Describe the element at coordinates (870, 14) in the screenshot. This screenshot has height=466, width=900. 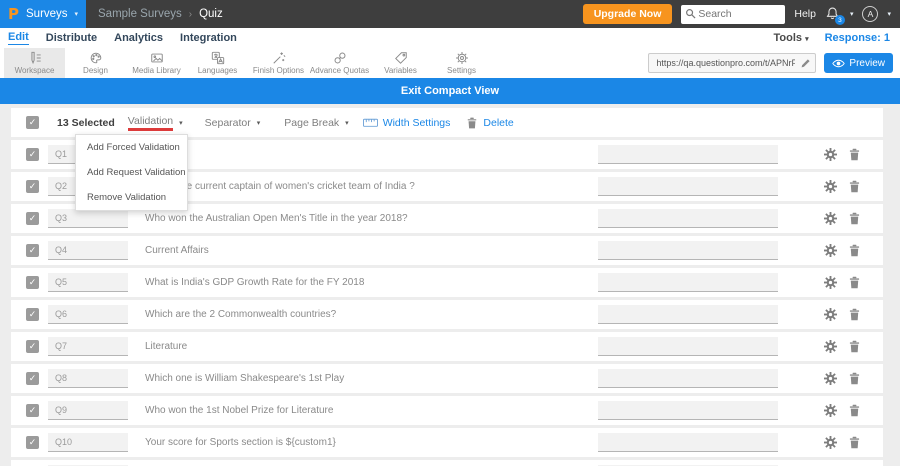
I see `avatar: A` at that location.